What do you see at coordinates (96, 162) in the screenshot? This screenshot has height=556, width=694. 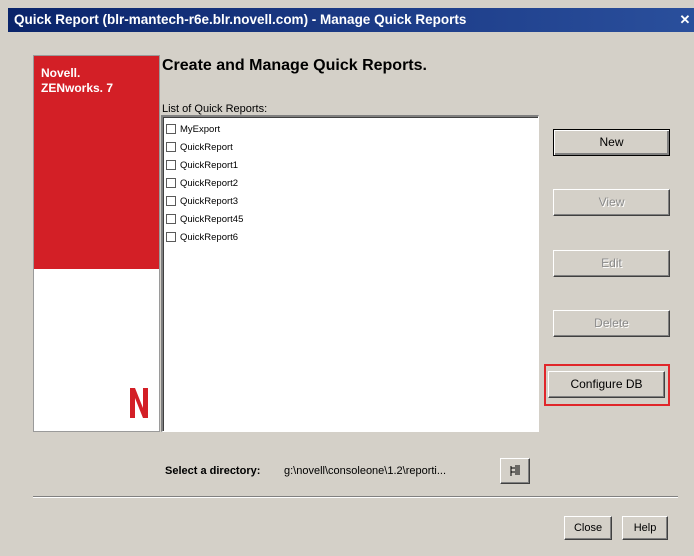 I see `brand-banner: Novell. ZENworks. 7` at bounding box center [96, 162].